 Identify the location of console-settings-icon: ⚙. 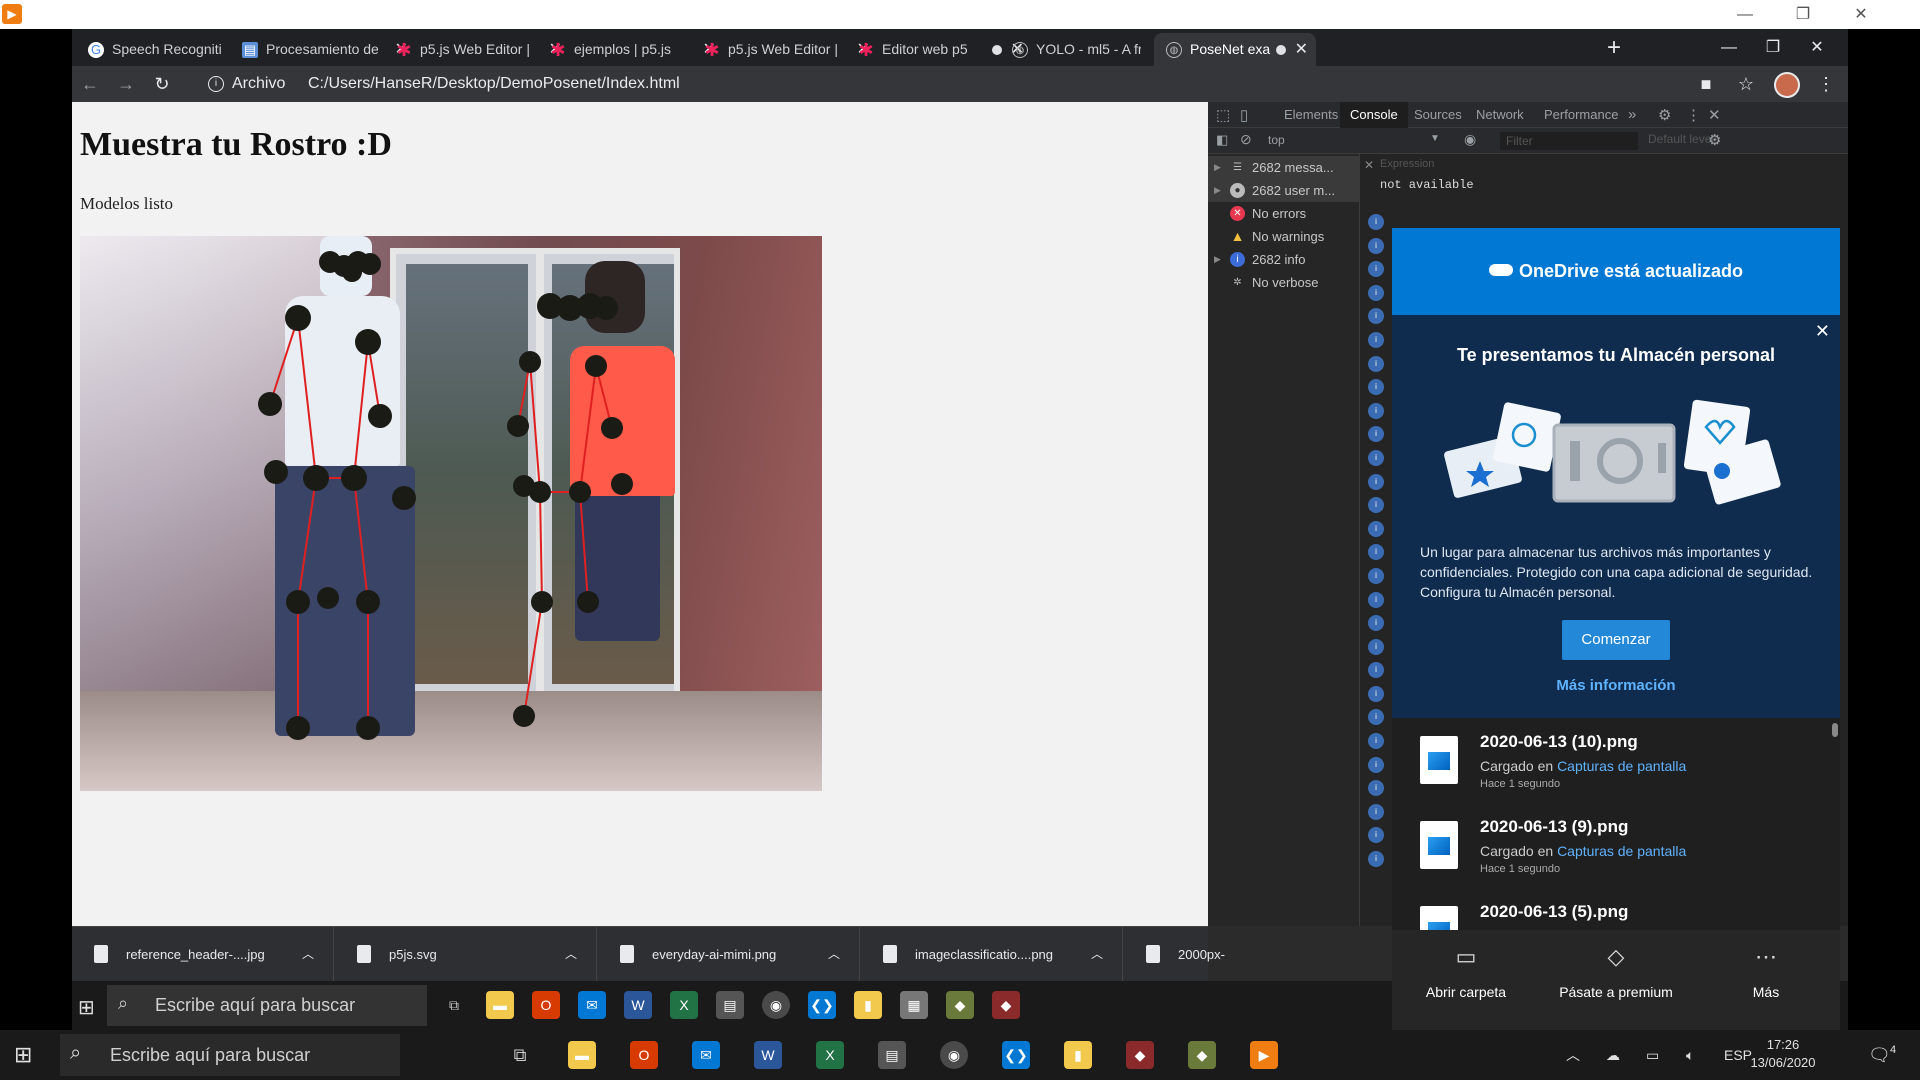
(1714, 140).